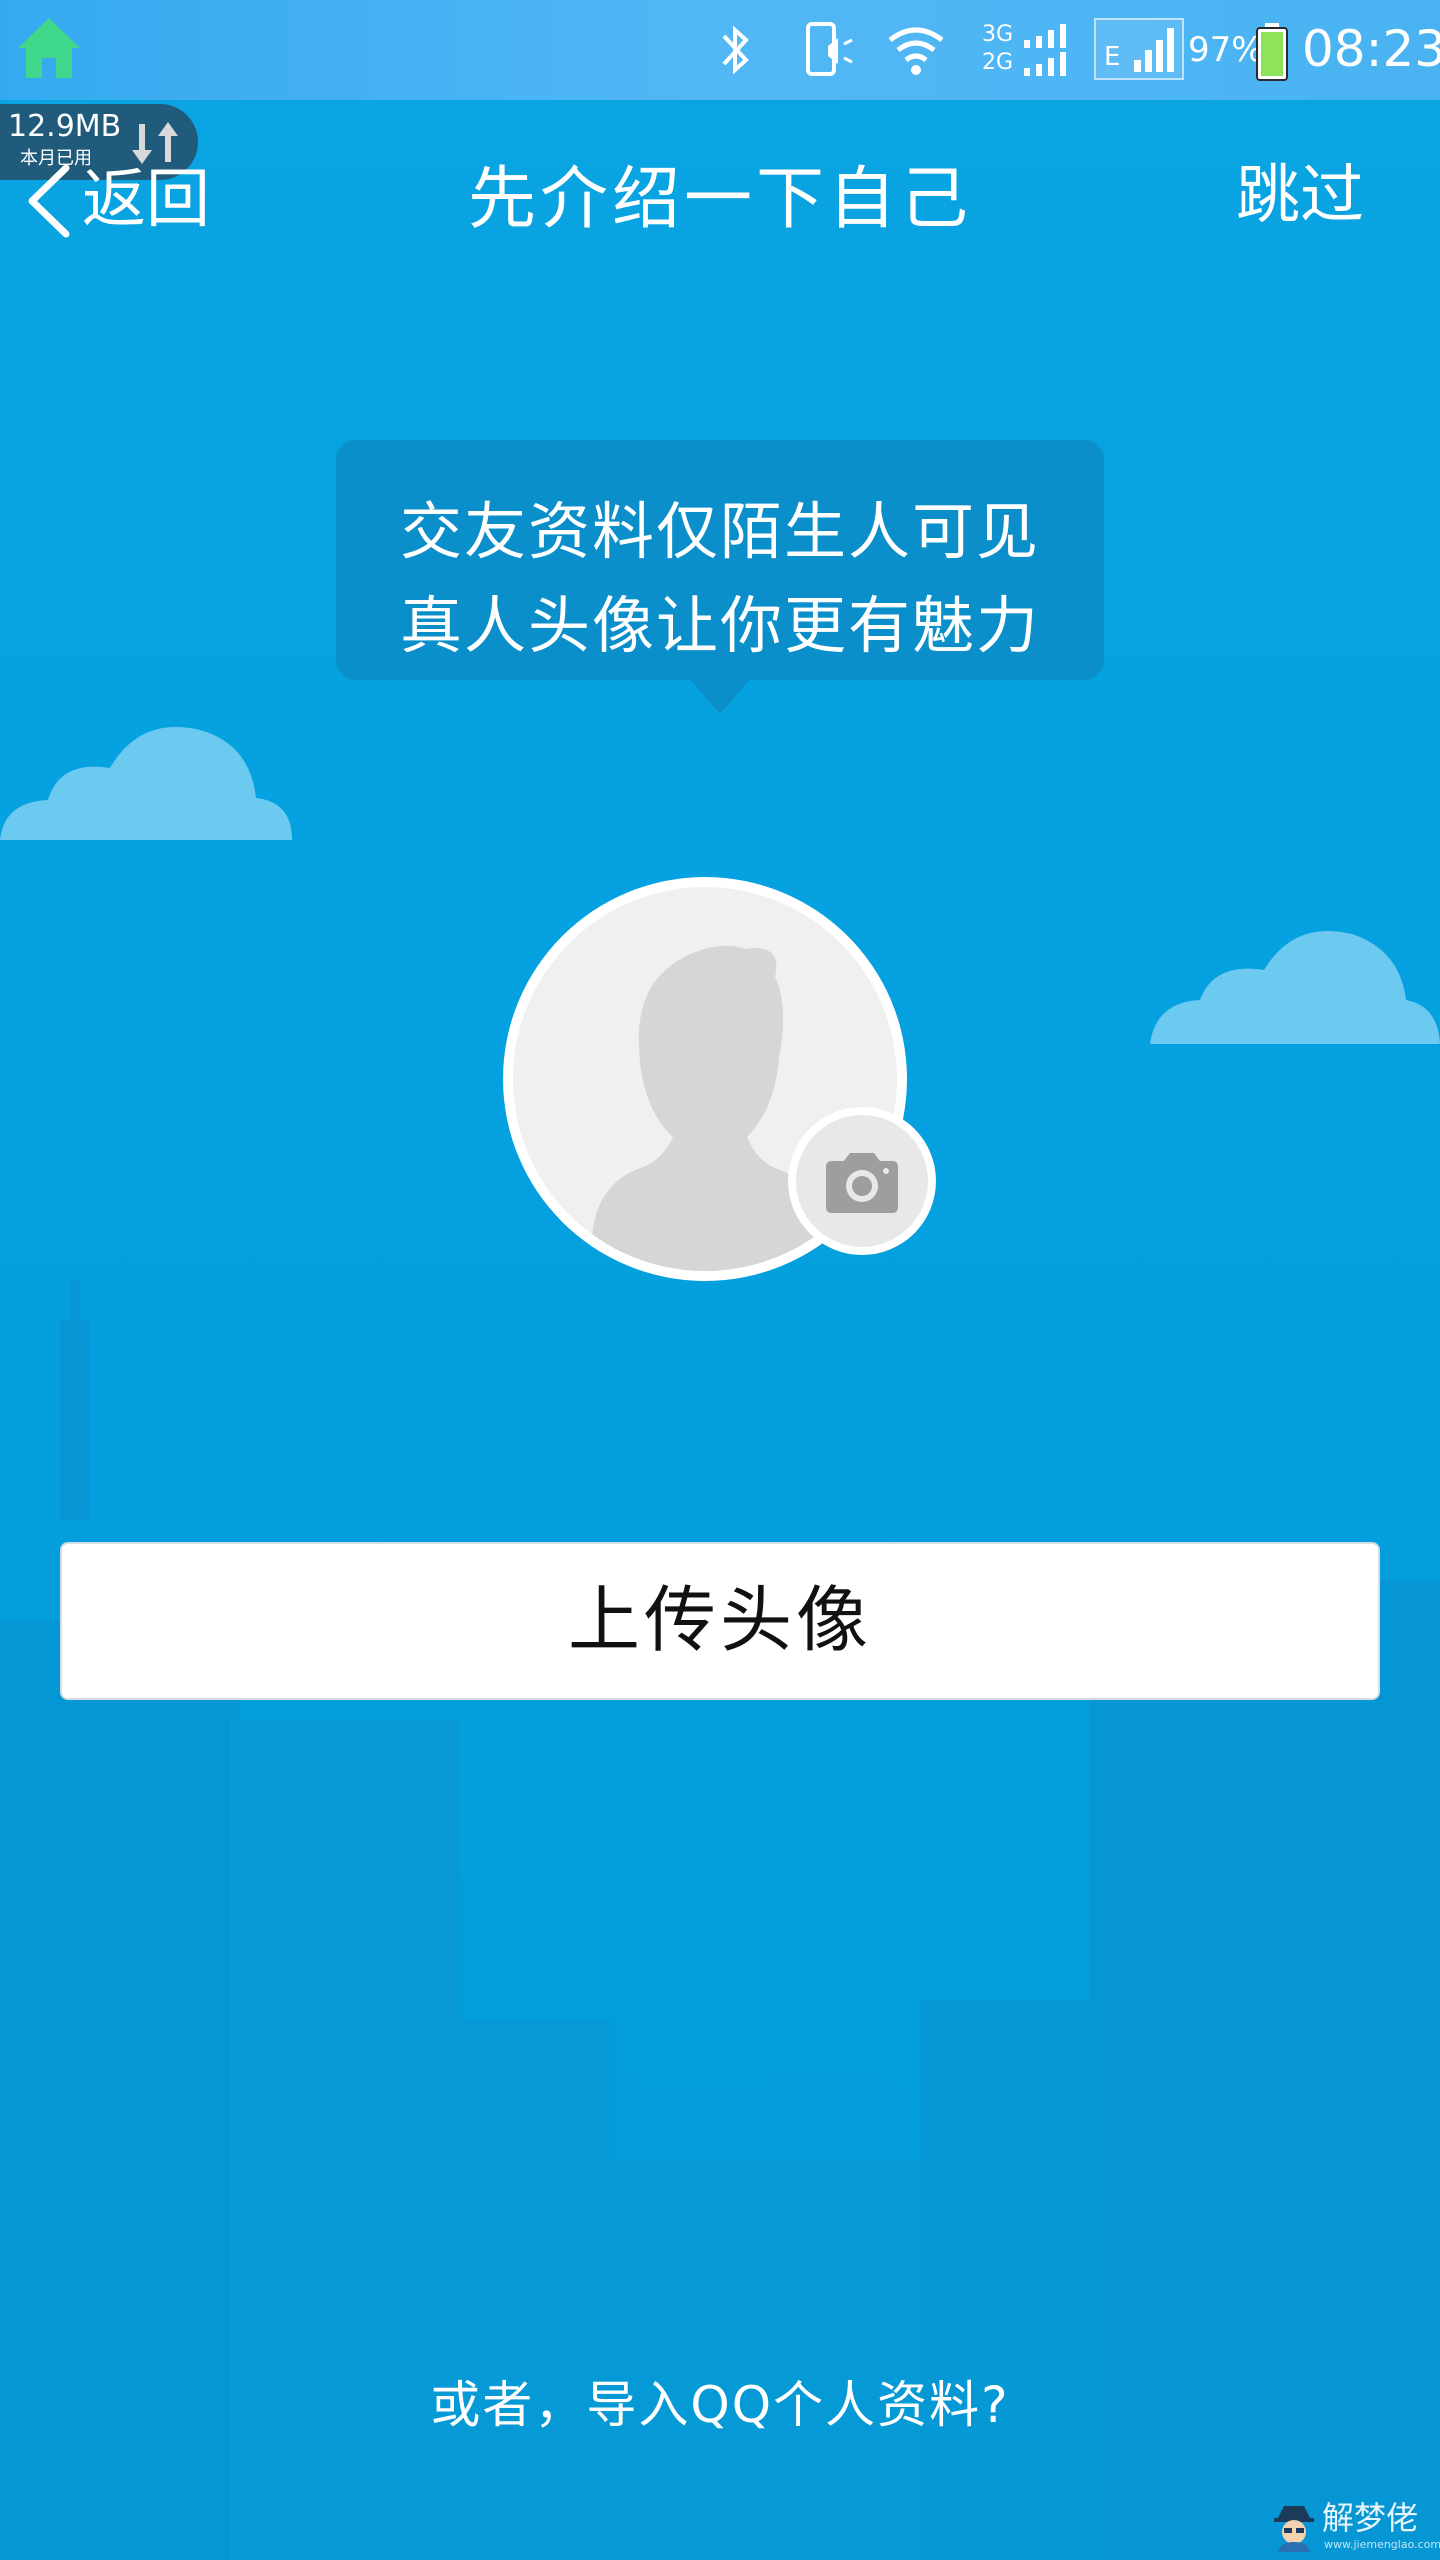 The image size is (1440, 2560). I want to click on wifi-icon, so click(916, 51).